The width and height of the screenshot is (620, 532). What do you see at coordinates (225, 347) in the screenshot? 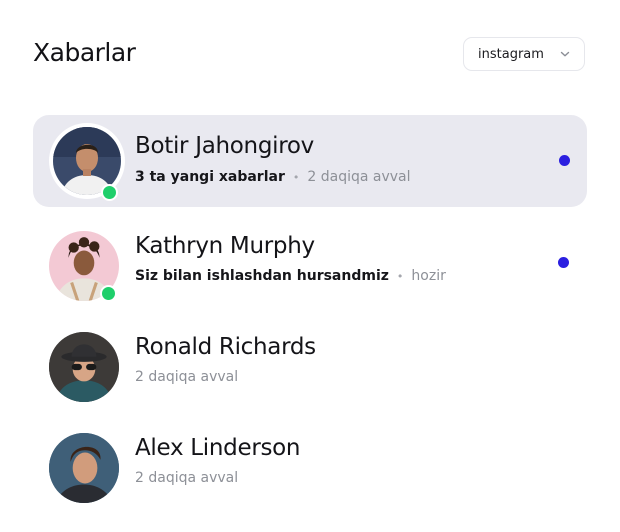
I see `contact-name: Ronald Richards` at bounding box center [225, 347].